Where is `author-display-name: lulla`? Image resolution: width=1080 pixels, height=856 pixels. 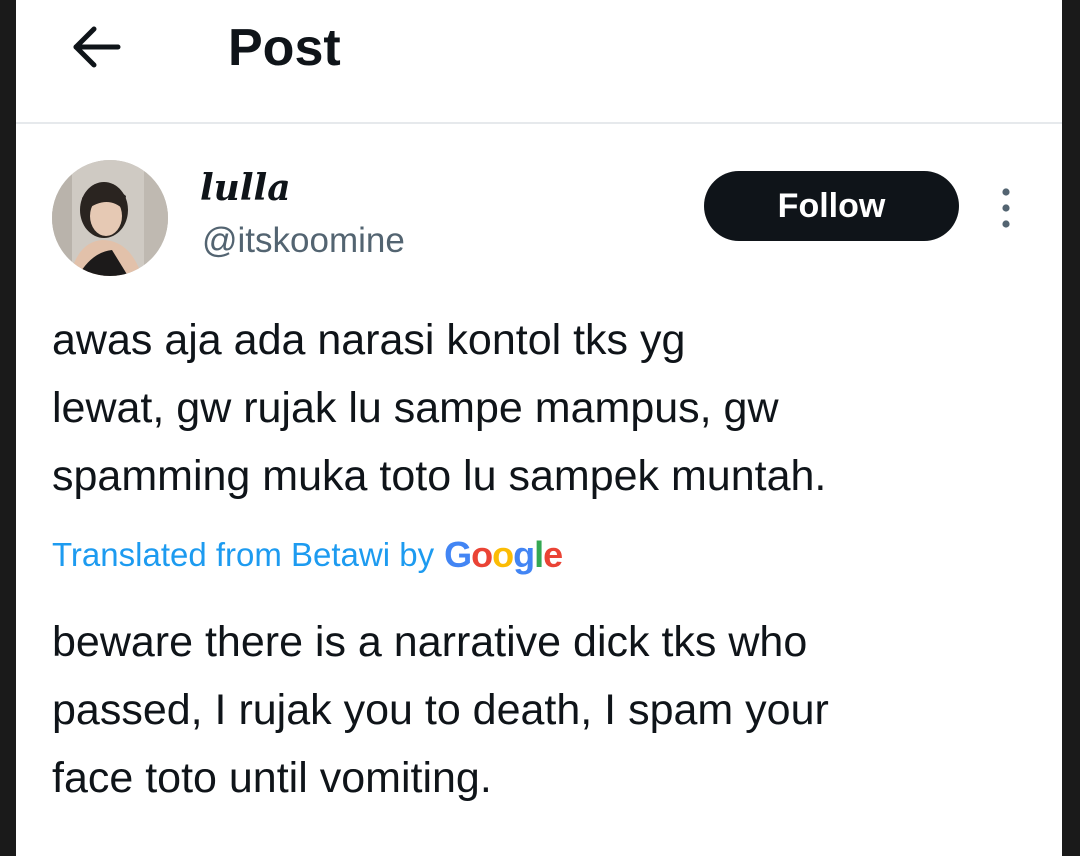
author-display-name: lulla is located at coordinates (245, 188).